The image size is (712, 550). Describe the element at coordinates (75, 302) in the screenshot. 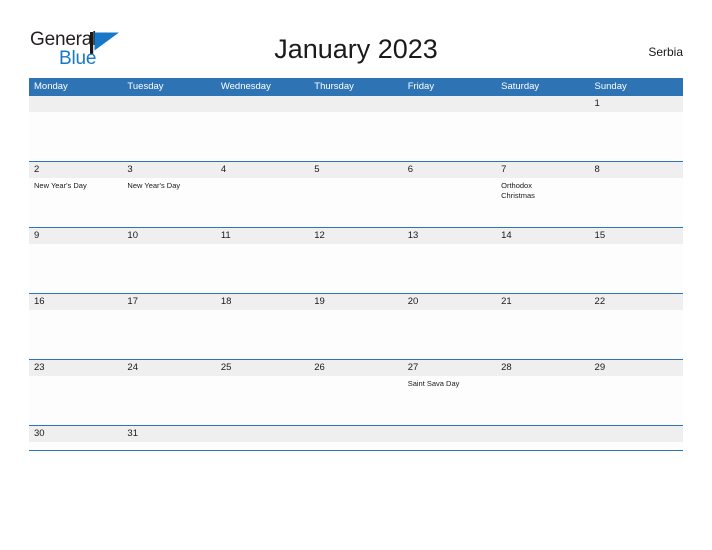

I see `day-number: 16` at that location.